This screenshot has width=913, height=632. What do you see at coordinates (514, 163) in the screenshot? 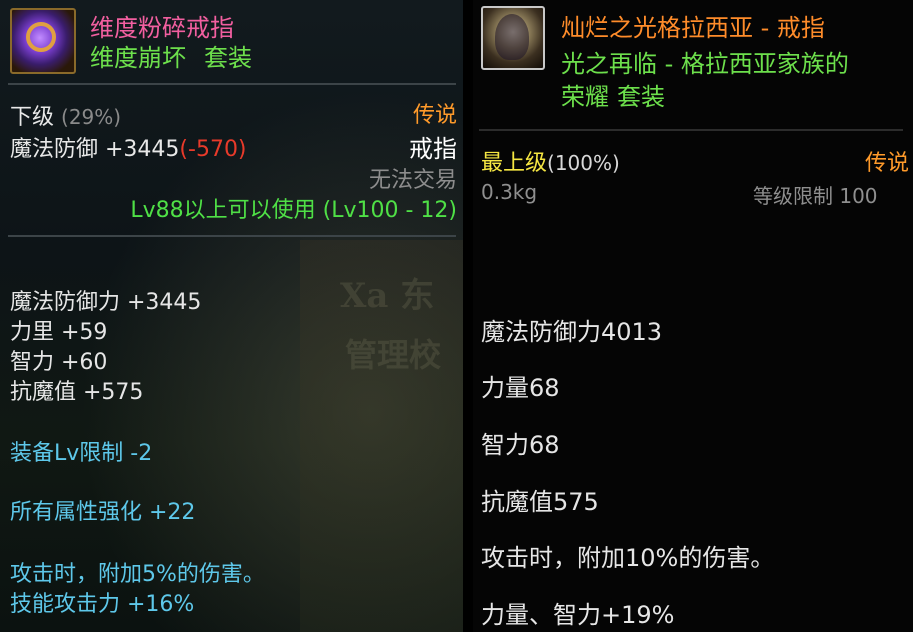
I see `grade-label: 最上级` at bounding box center [514, 163].